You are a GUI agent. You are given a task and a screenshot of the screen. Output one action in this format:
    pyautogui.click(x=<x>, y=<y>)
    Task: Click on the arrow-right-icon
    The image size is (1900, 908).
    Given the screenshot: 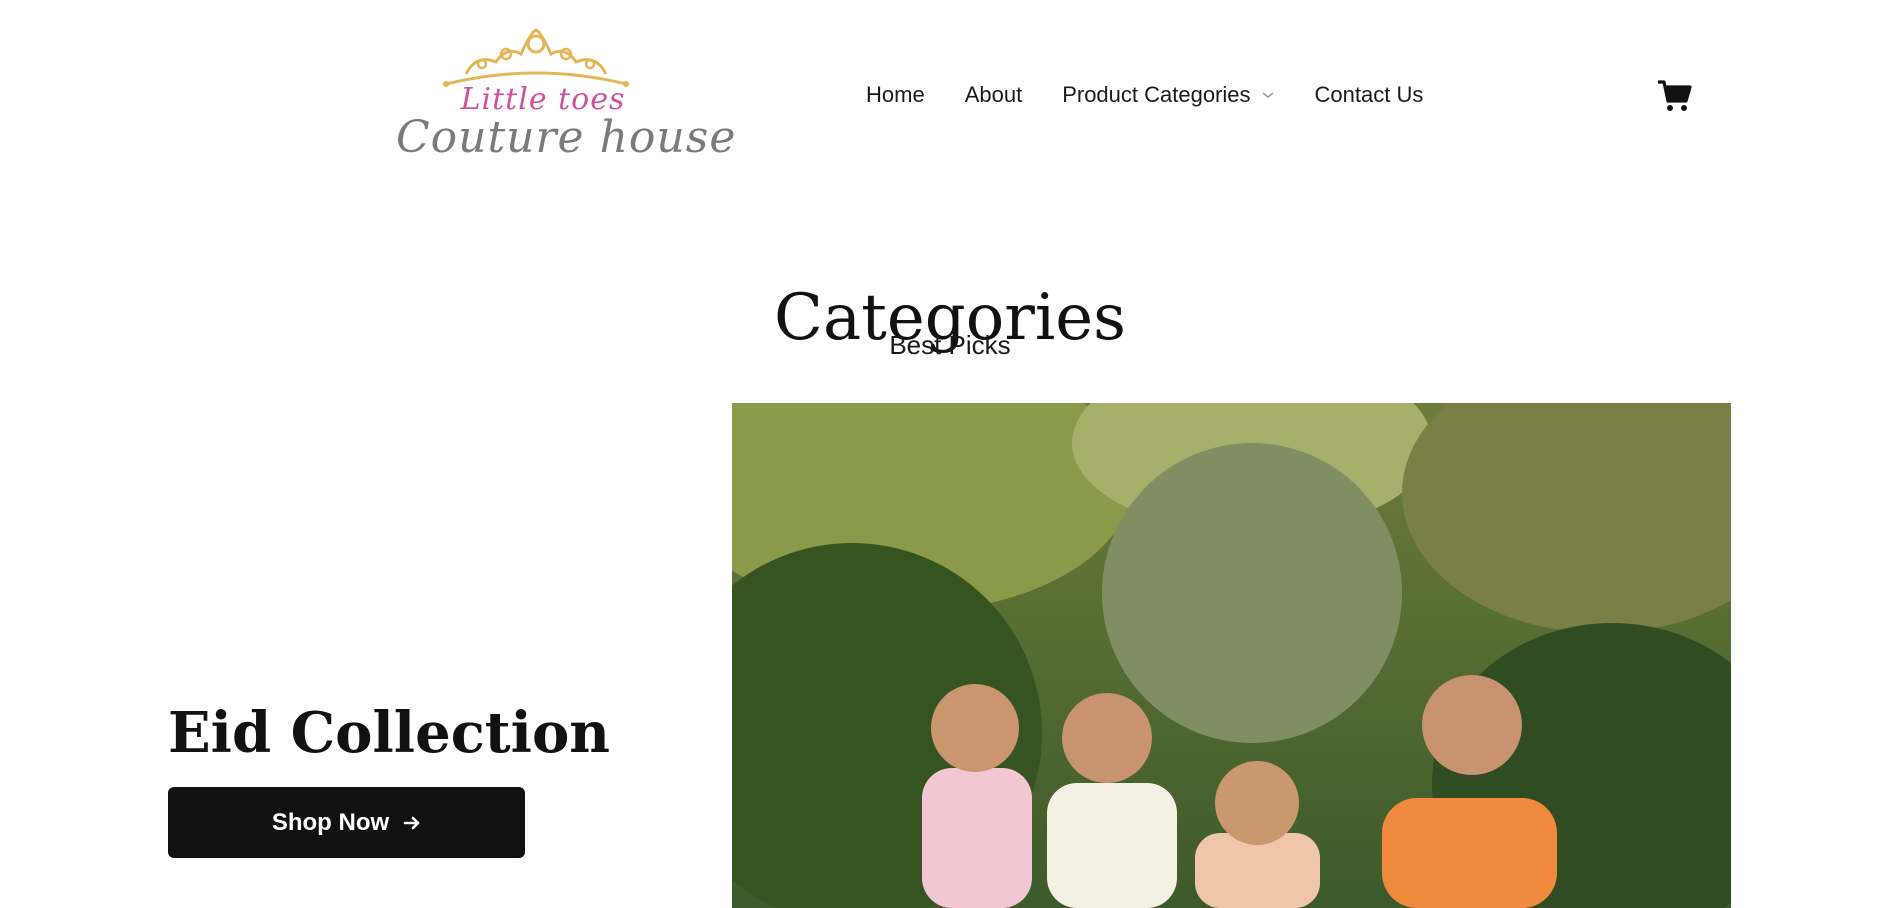 What is the action you would take?
    pyautogui.click(x=412, y=823)
    